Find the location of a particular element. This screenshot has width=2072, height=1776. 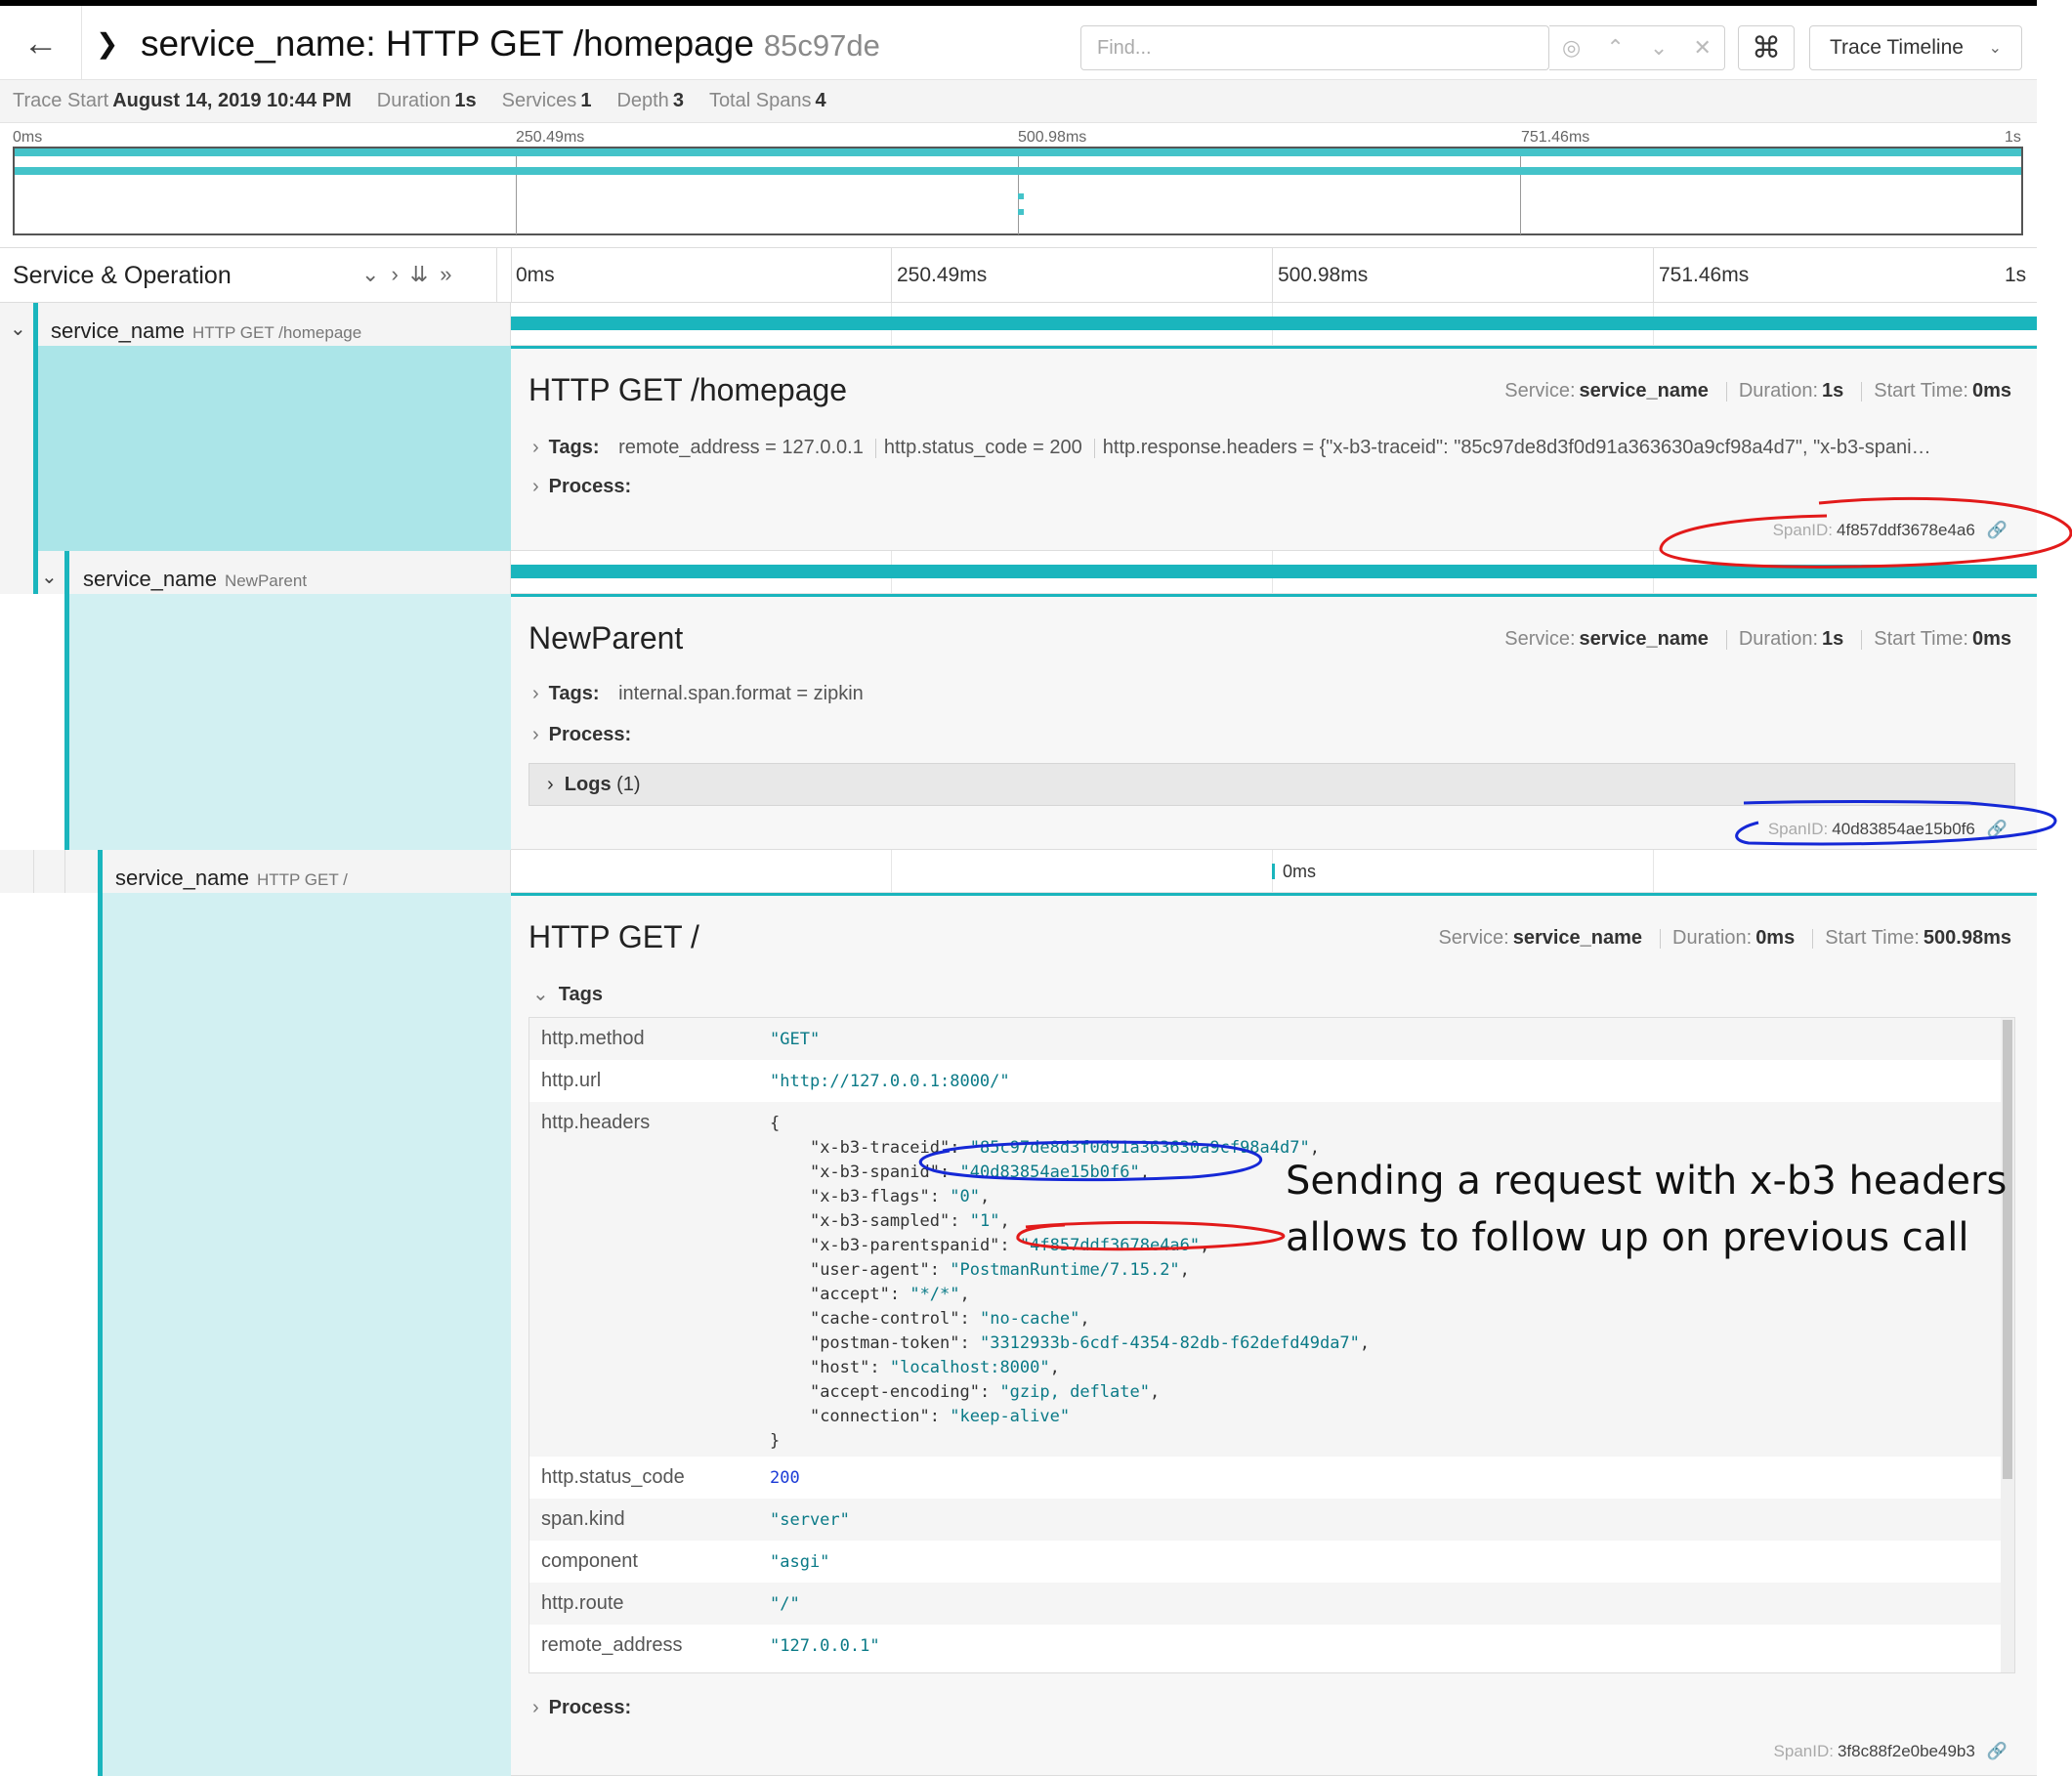

expand-all-icon: » is located at coordinates (452, 274).